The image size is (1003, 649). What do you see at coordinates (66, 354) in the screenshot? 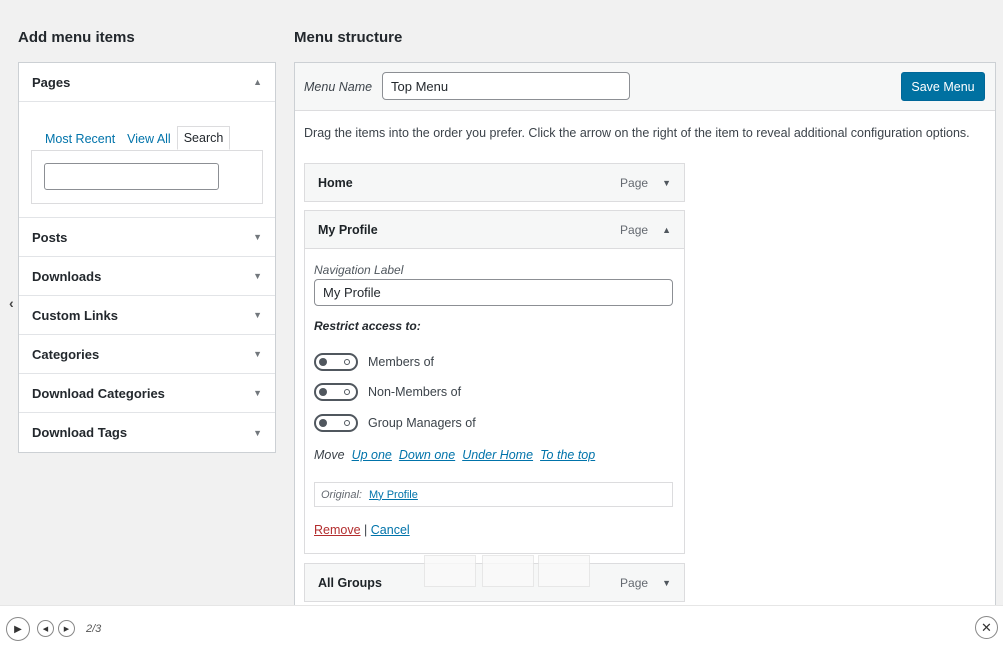
I see `accordion-label: Categories` at bounding box center [66, 354].